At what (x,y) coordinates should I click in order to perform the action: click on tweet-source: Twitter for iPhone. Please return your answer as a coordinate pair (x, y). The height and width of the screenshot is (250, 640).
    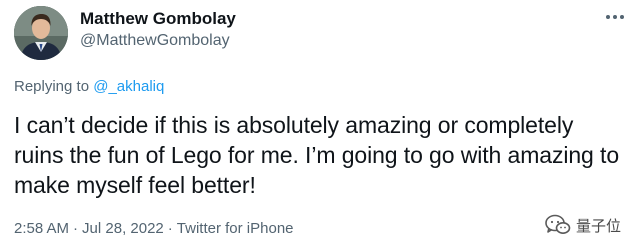
    Looking at the image, I should click on (235, 228).